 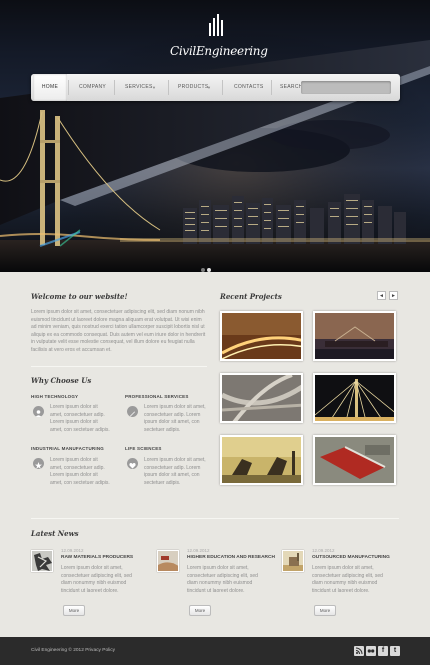 What do you see at coordinates (219, 40) in the screenshot?
I see `site-logo: CivilEngineering` at bounding box center [219, 40].